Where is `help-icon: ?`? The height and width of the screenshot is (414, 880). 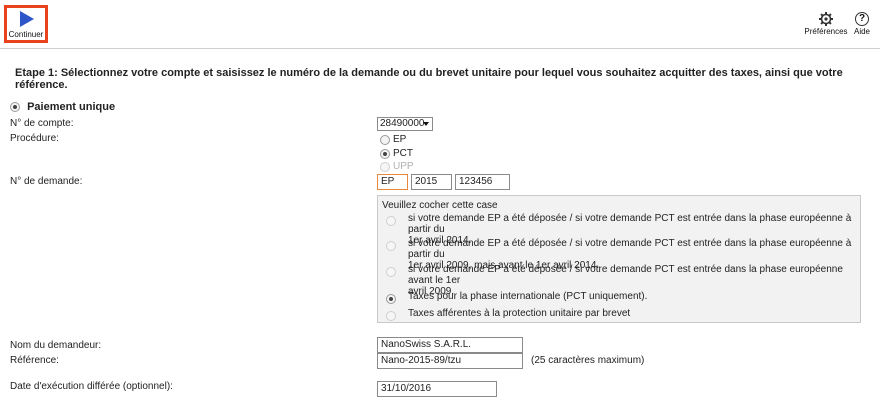 help-icon: ? is located at coordinates (862, 19).